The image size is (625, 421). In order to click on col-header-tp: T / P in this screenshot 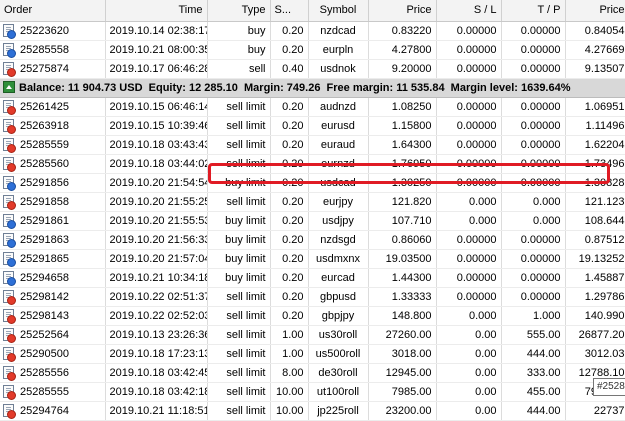, I will do `click(533, 11)`.